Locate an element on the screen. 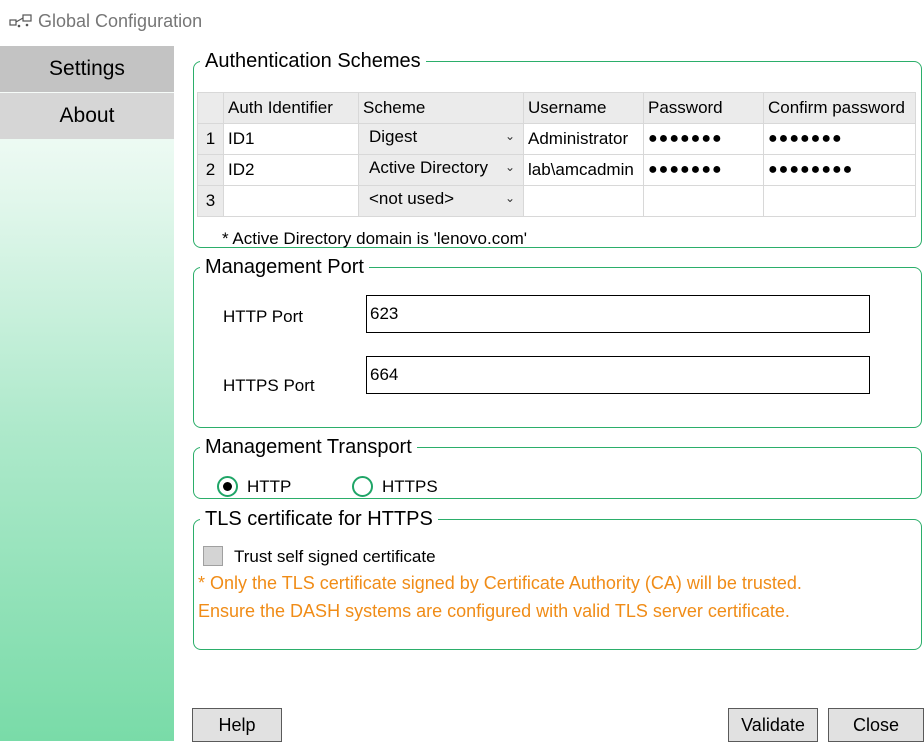  confirm-password-cell: ●●●●●●●● is located at coordinates (839, 170).